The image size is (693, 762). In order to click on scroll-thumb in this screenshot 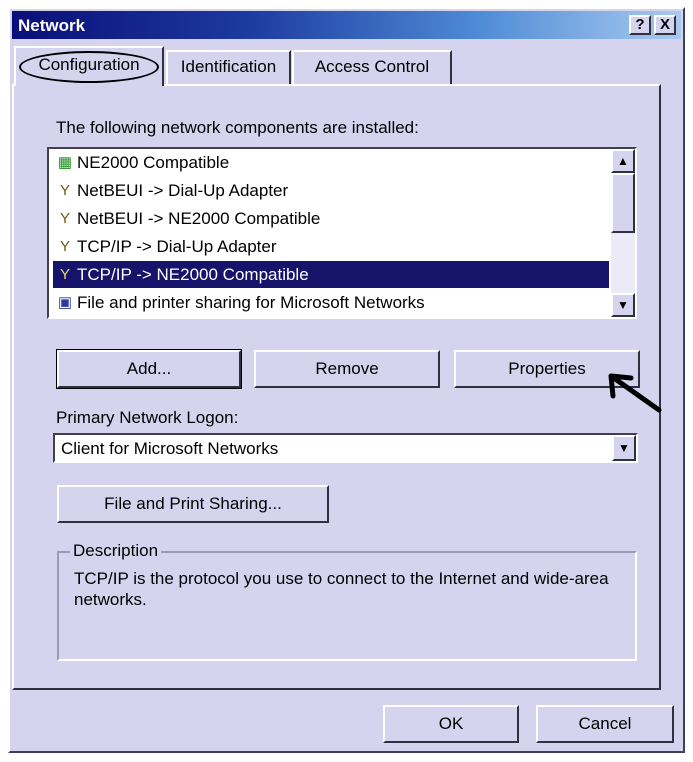, I will do `click(623, 203)`.